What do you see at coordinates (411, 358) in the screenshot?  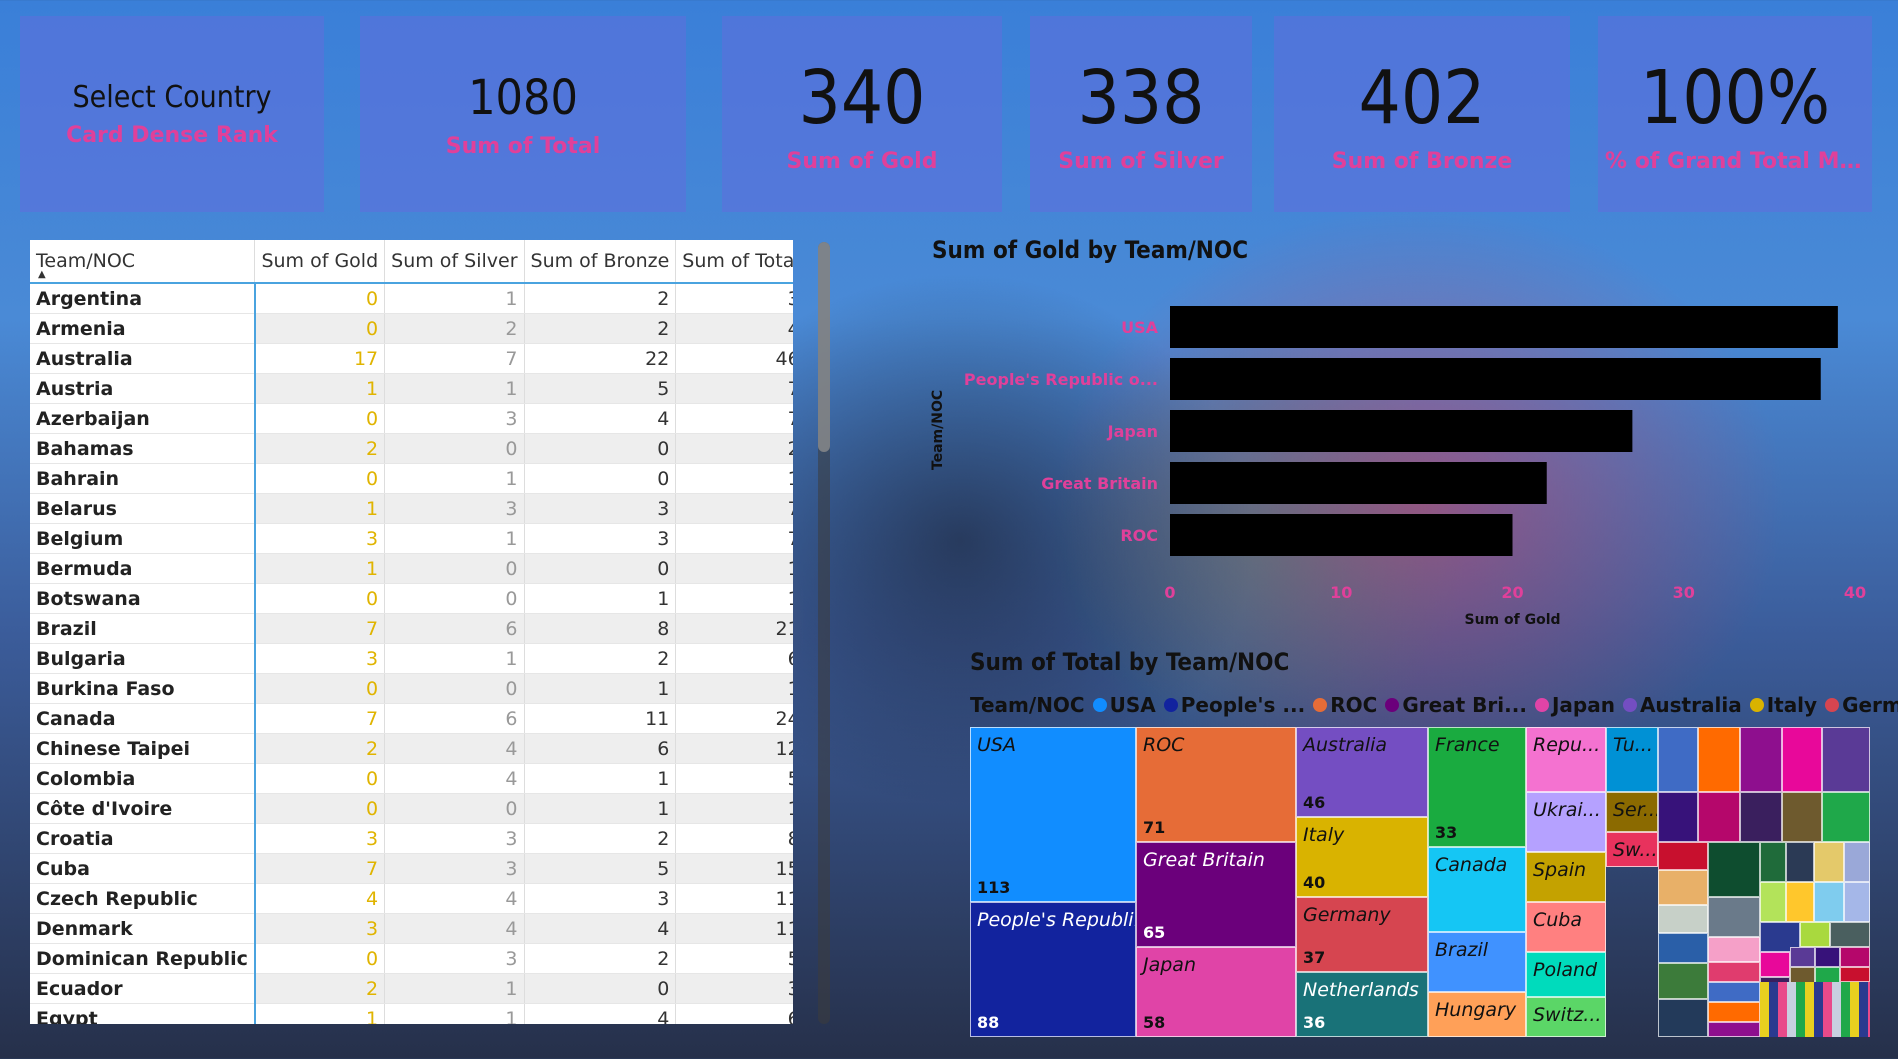 I see `table-row: Australia1772246` at bounding box center [411, 358].